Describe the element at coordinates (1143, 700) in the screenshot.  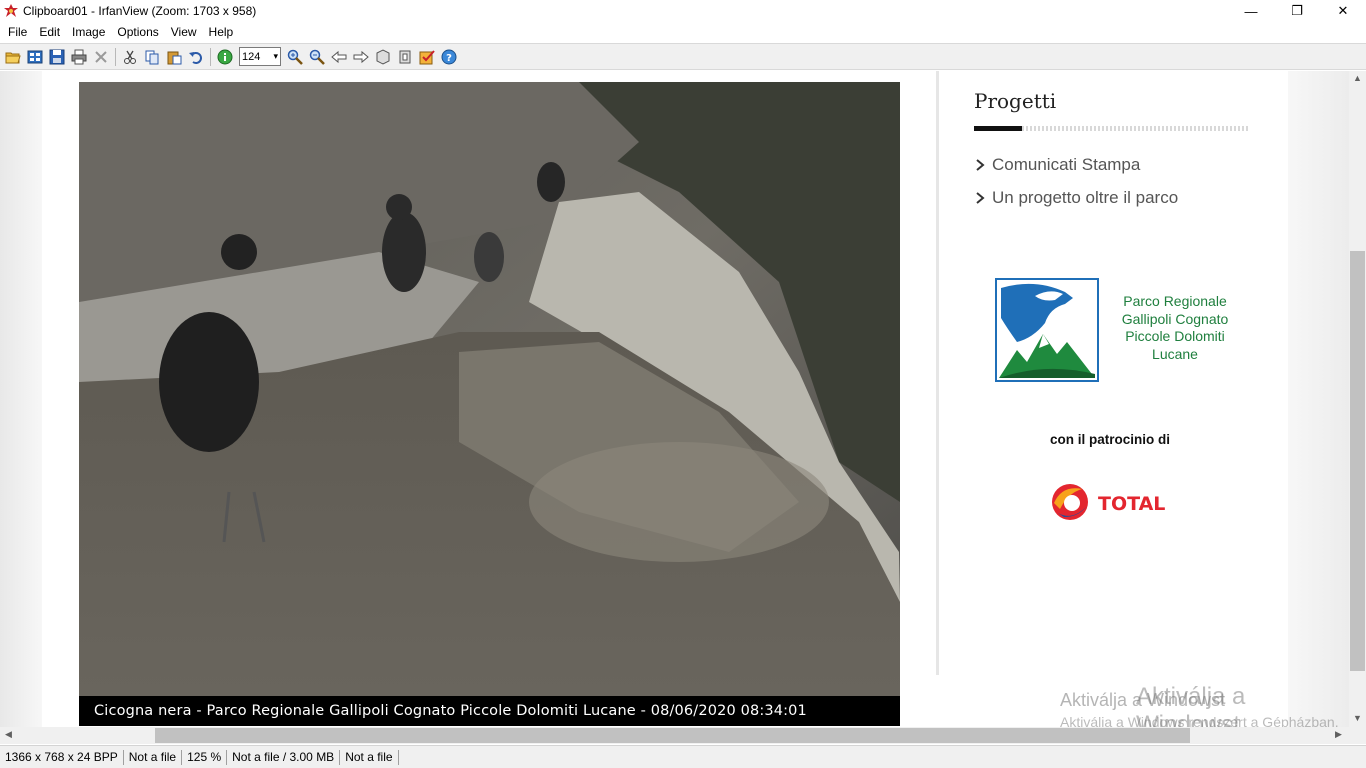
I see `activation-watermark-small: Aktiválja a Windowst` at that location.